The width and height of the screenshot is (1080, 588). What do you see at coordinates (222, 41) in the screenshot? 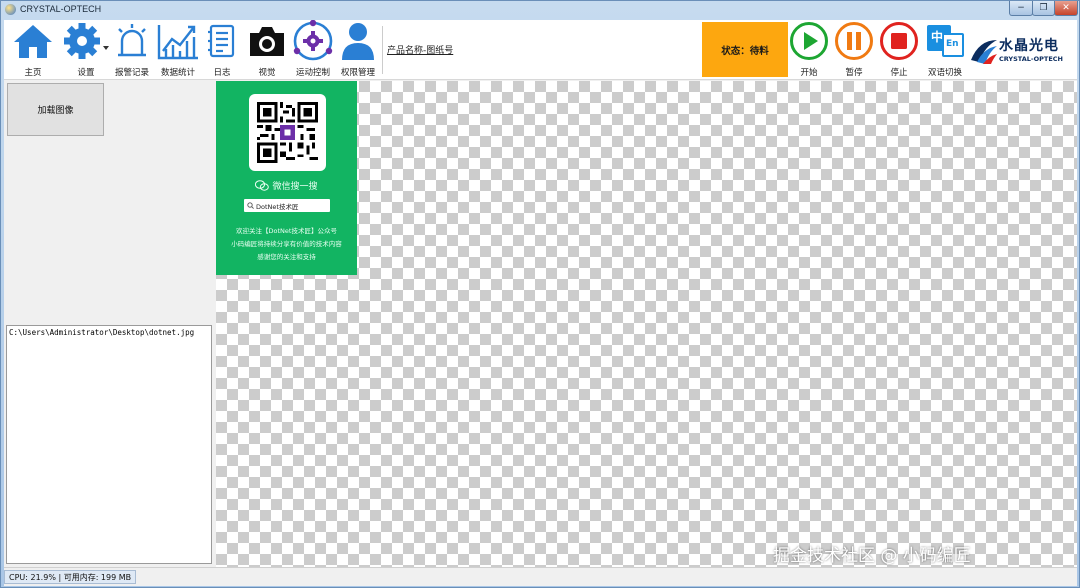
I see `log-icon` at bounding box center [222, 41].